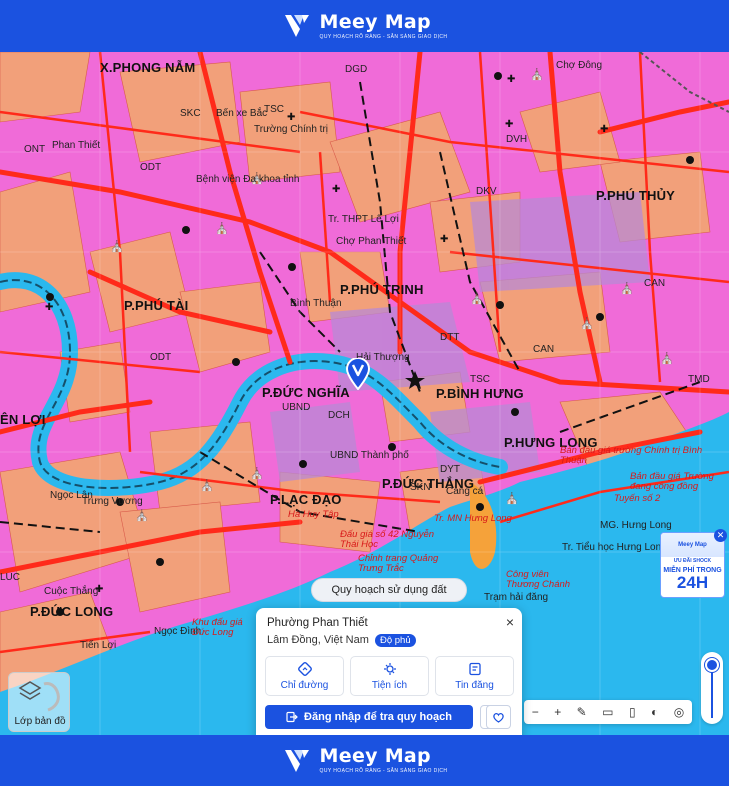 This screenshot has height=786, width=729. What do you see at coordinates (720, 535) in the screenshot?
I see `close-ad-icon: ✕` at bounding box center [720, 535].